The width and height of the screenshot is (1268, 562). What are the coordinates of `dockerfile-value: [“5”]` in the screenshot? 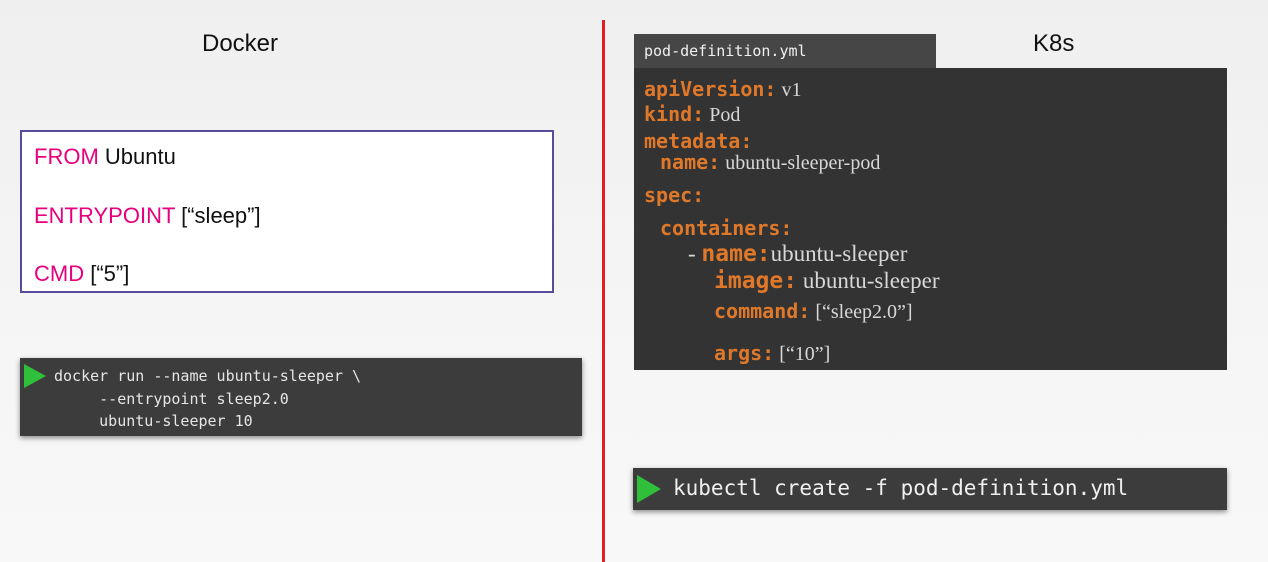 It's located at (107, 273).